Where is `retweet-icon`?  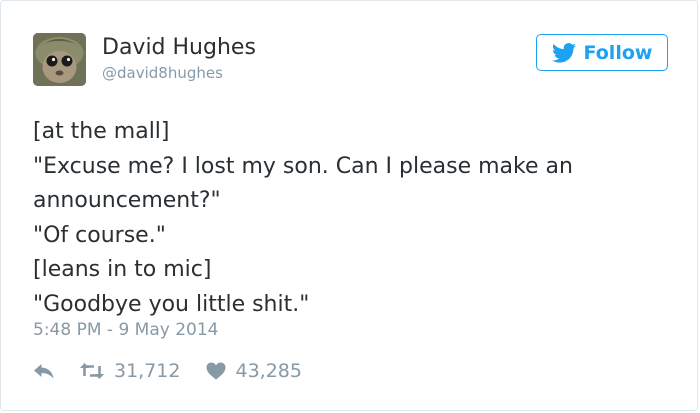 retweet-icon is located at coordinates (92, 371).